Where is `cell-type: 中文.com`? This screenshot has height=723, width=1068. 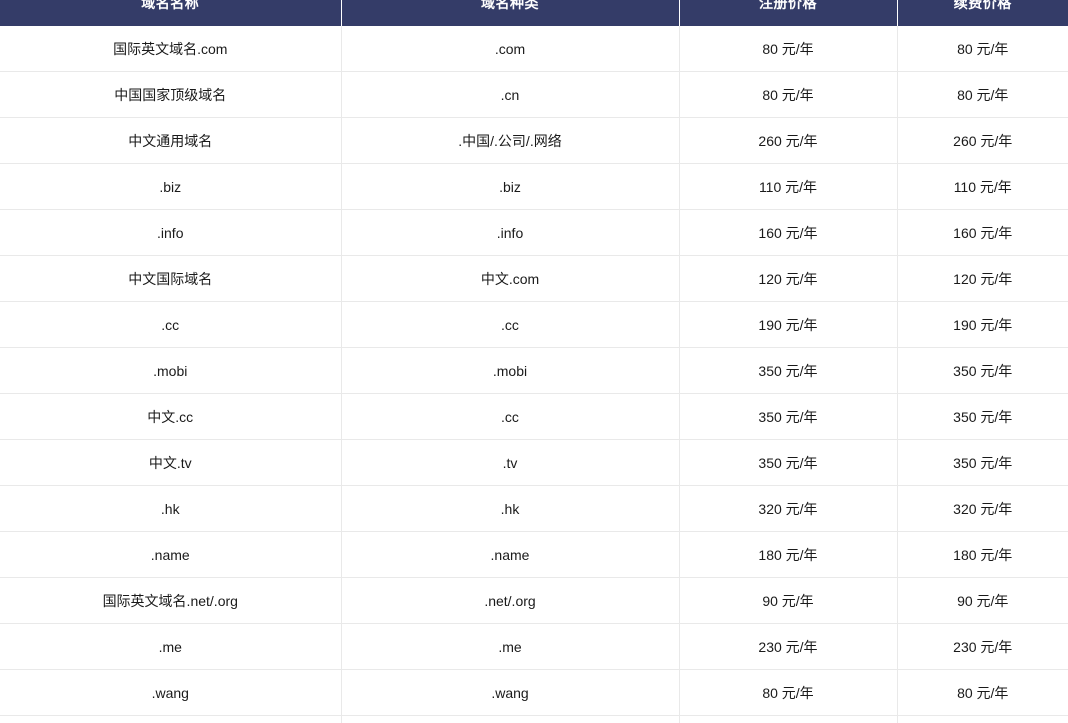 cell-type: 中文.com is located at coordinates (510, 278).